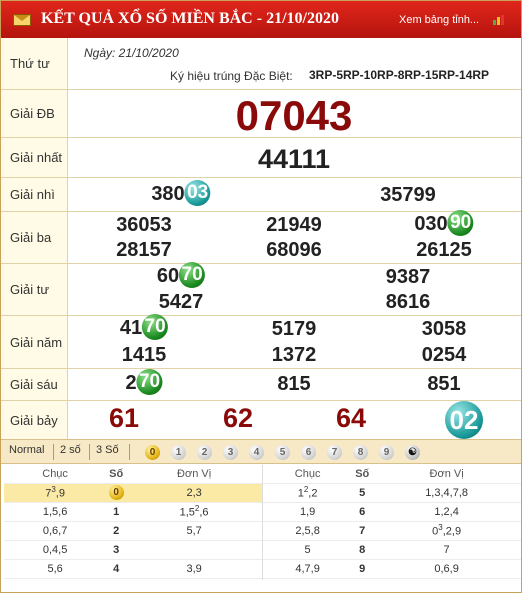  What do you see at coordinates (392, 531) in the screenshot?
I see `table-row: 2,5,8 7 03,2,9` at bounding box center [392, 531].